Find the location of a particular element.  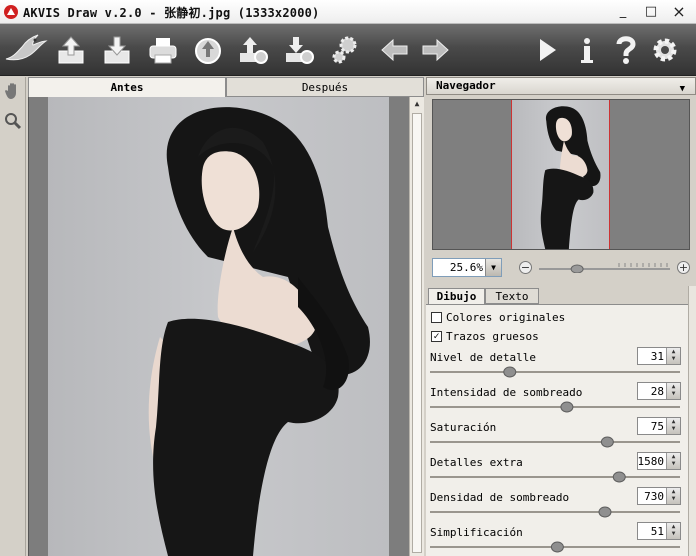

collapse-arrow-icon: ▼ is located at coordinates (682, 89).